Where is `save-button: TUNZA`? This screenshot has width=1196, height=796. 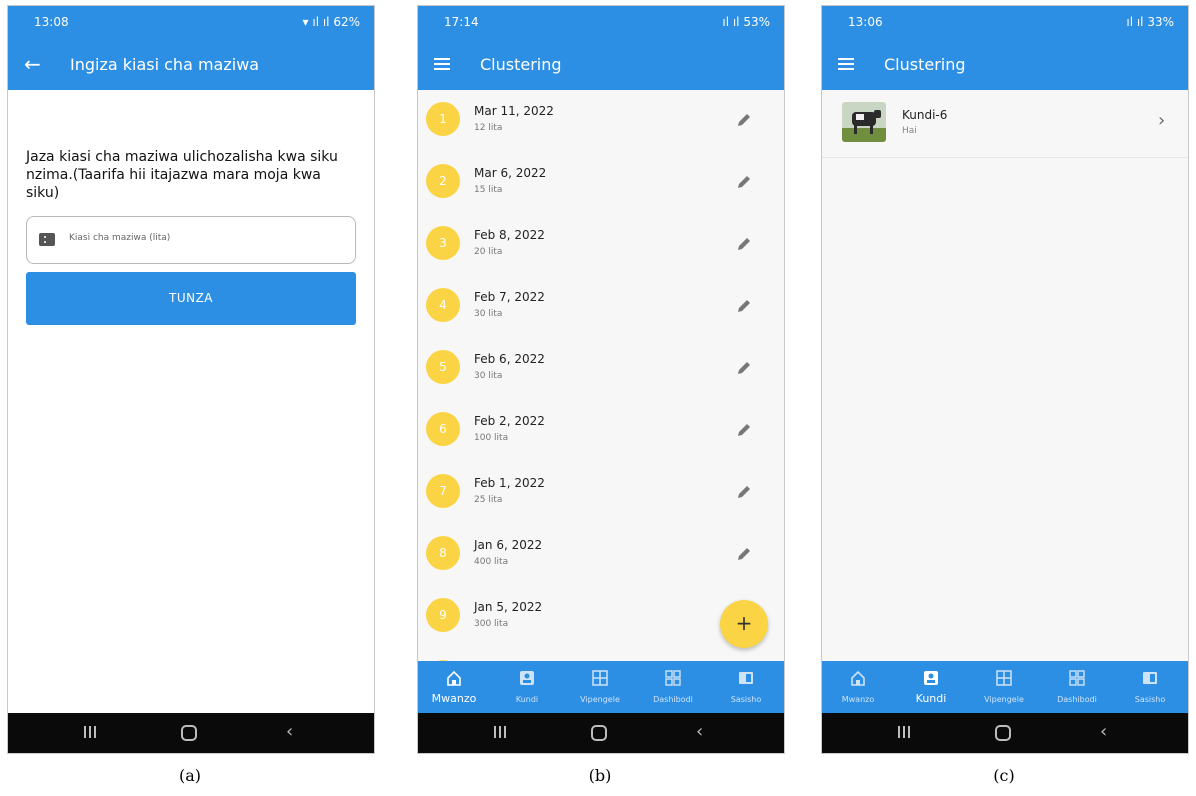
save-button: TUNZA is located at coordinates (191, 298).